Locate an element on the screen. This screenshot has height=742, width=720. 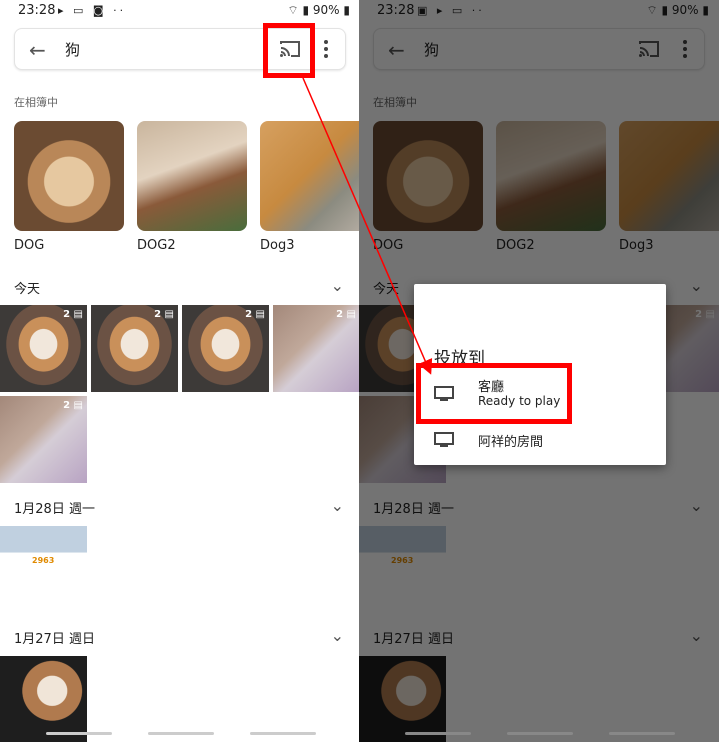
screenshot-number: 2963 is located at coordinates (43, 560).